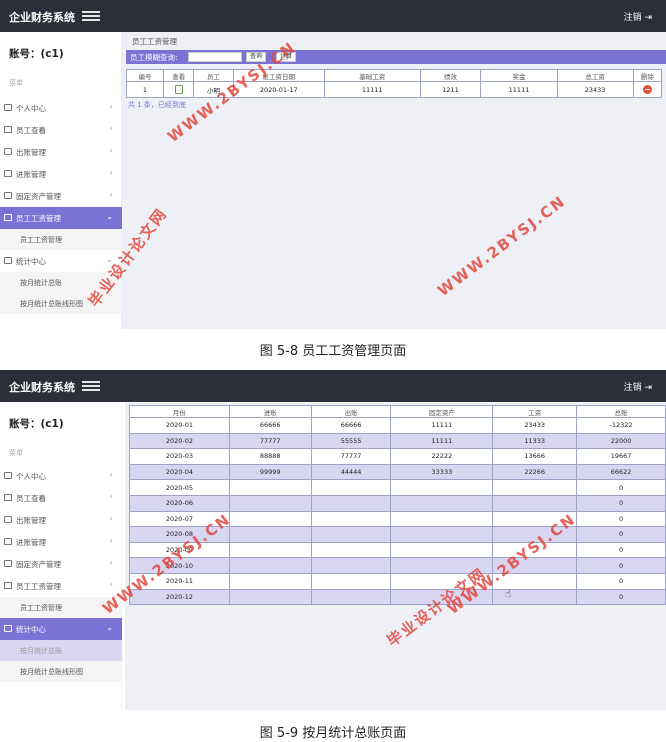 This screenshot has height=742, width=666. Describe the element at coordinates (16, 453) in the screenshot. I see `menu-caption: 菜单` at that location.